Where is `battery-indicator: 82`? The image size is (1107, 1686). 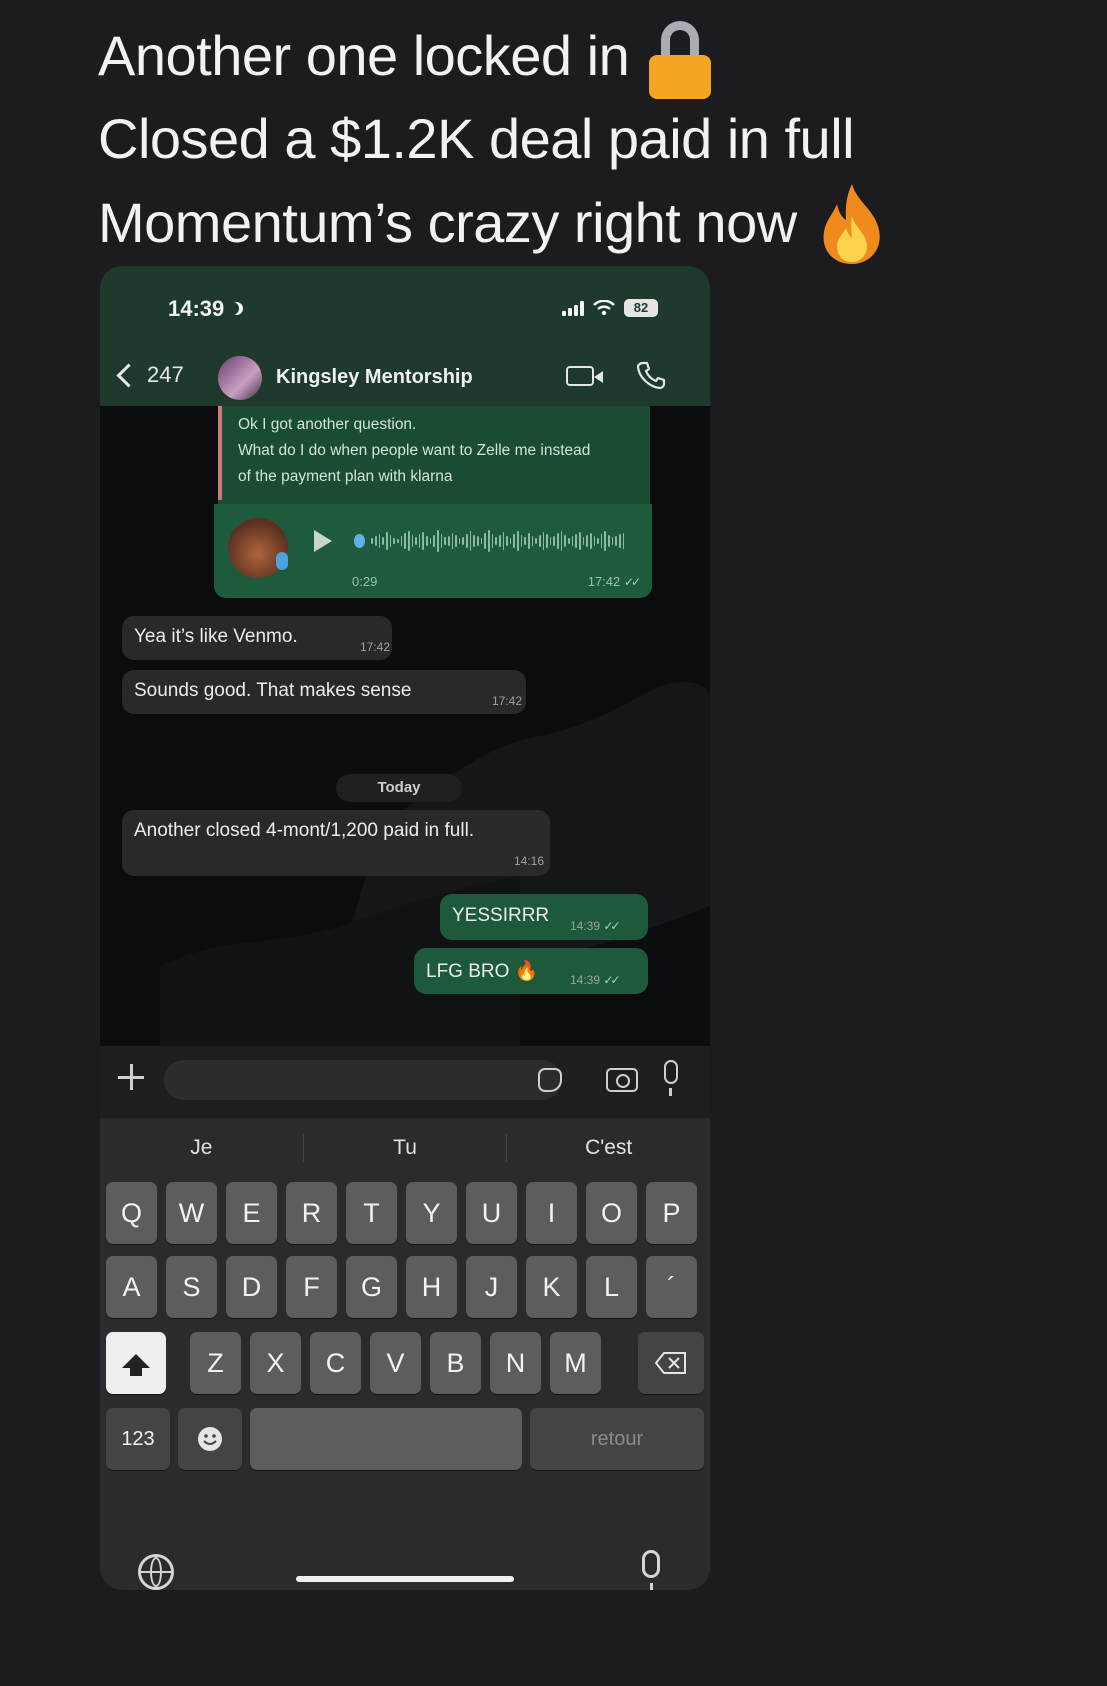 battery-indicator: 82 is located at coordinates (641, 308).